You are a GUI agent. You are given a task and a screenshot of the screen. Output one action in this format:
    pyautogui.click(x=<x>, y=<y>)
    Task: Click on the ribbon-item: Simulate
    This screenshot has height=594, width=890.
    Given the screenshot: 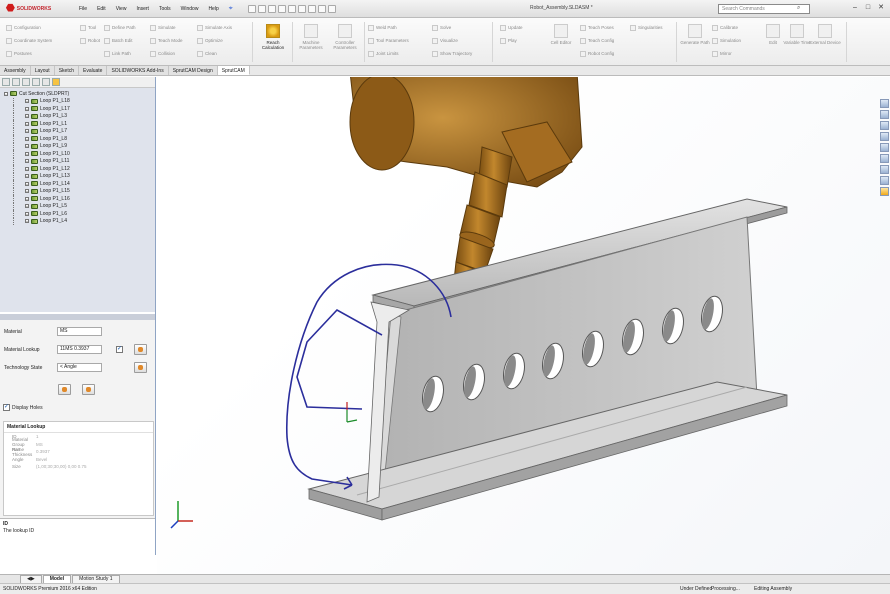 What is the action you would take?
    pyautogui.click(x=166, y=27)
    